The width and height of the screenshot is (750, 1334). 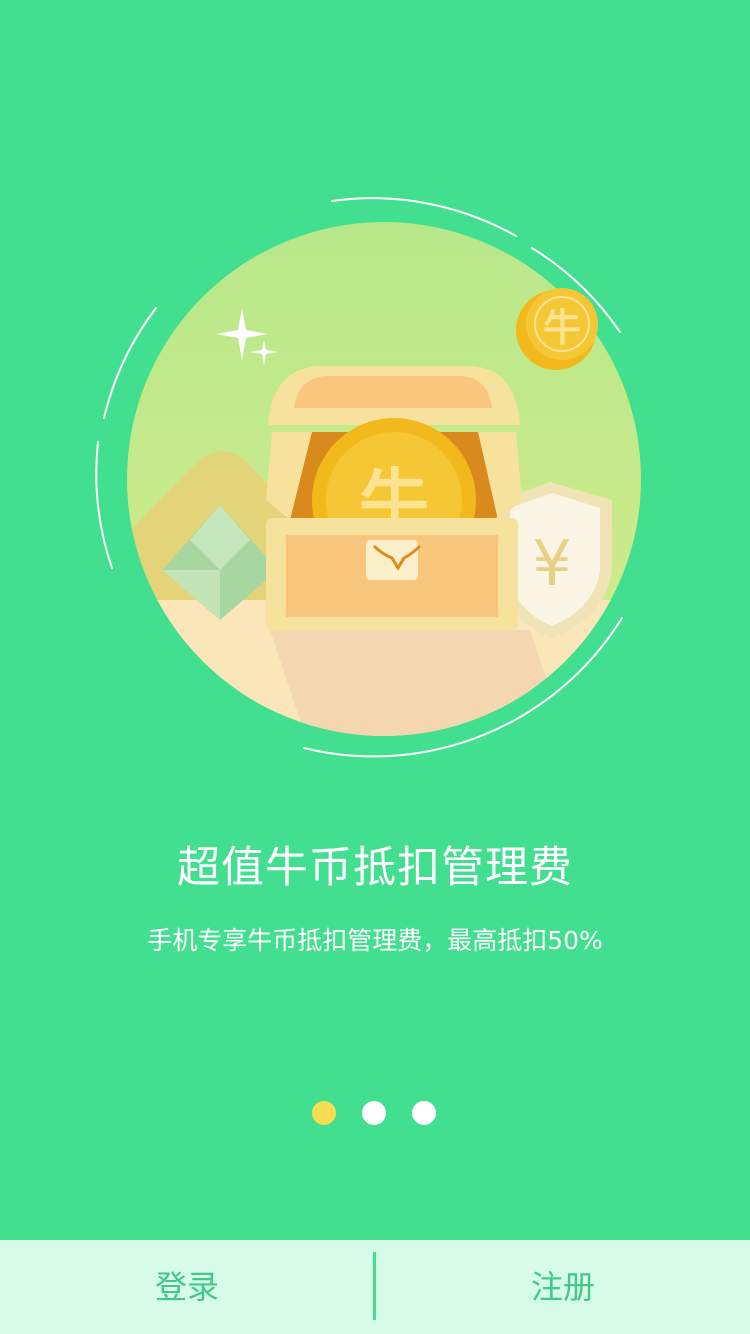 What do you see at coordinates (375, 868) in the screenshot?
I see `slide-title: 超值牛币抵扣管理费` at bounding box center [375, 868].